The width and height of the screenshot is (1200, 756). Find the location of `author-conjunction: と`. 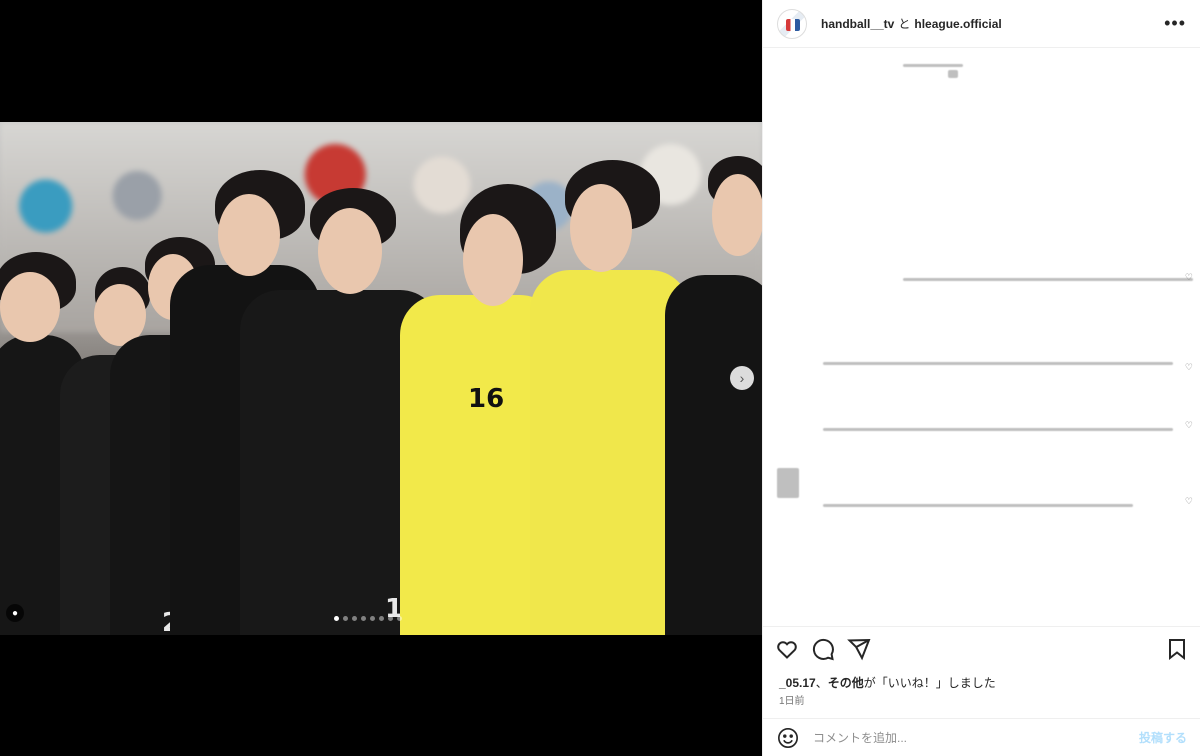

author-conjunction: と is located at coordinates (904, 24).